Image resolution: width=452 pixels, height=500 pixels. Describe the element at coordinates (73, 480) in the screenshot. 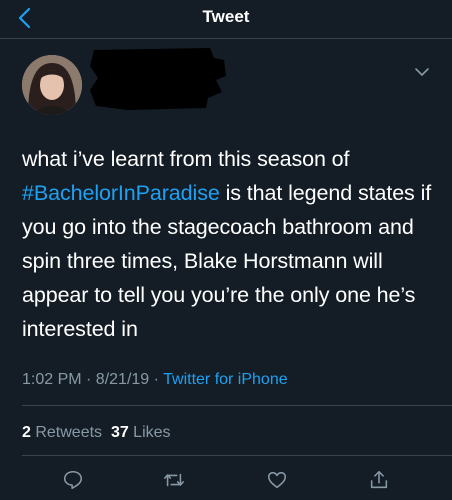

I see `reply-icon` at that location.